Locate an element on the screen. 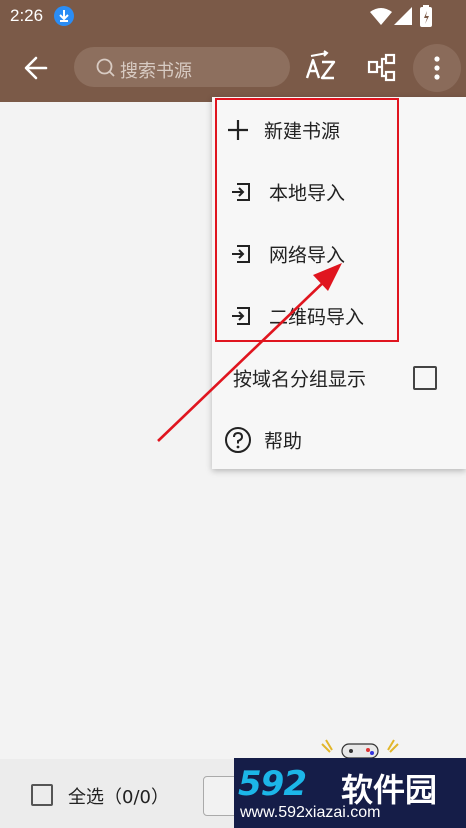  group-button is located at coordinates (382, 68).